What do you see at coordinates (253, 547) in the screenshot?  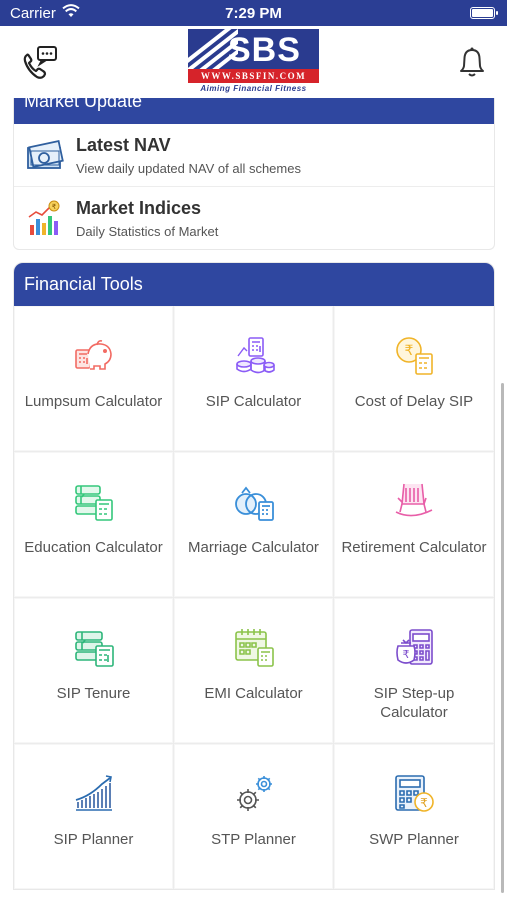 I see `tool-label: Marriage Calculator` at bounding box center [253, 547].